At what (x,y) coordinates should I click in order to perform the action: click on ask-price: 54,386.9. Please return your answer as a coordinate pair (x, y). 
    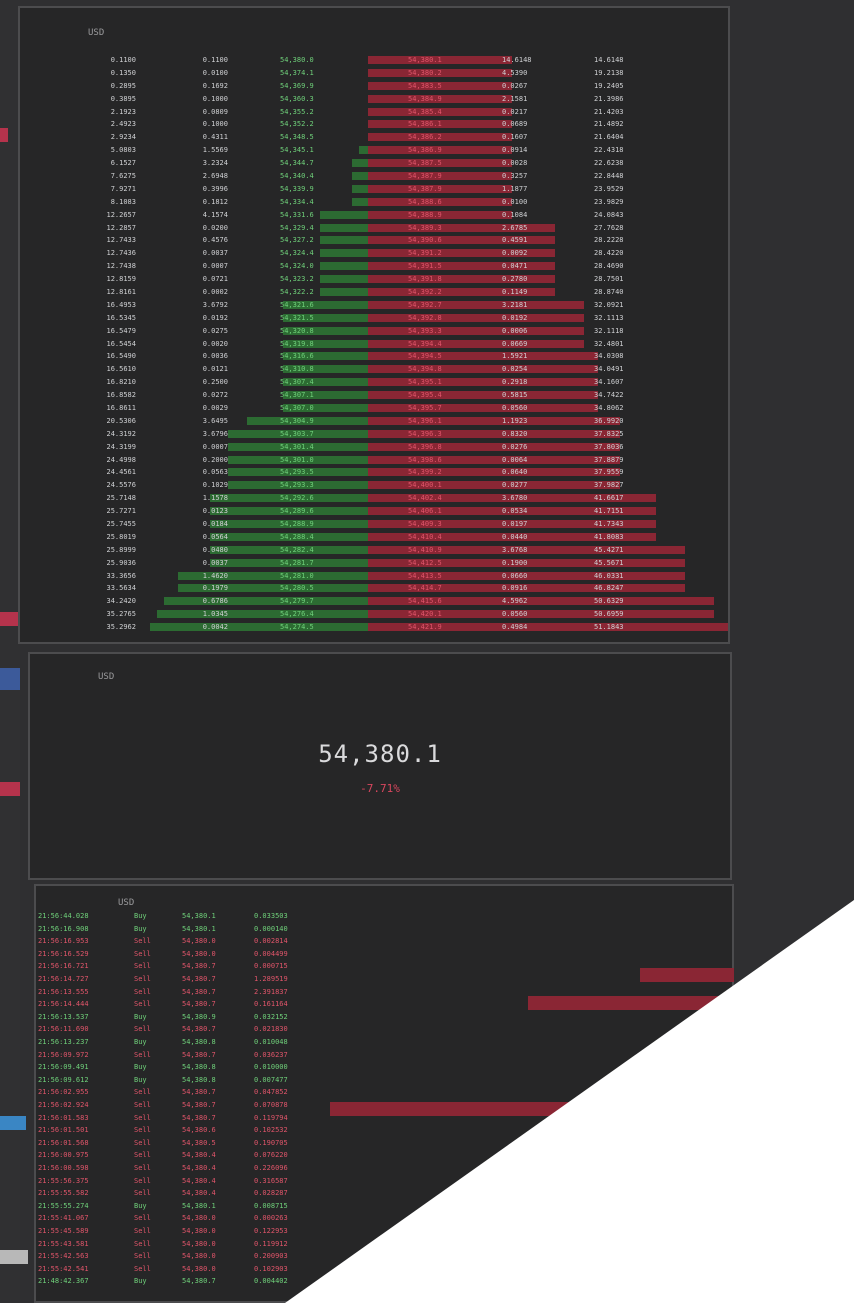
    Looking at the image, I should click on (425, 150).